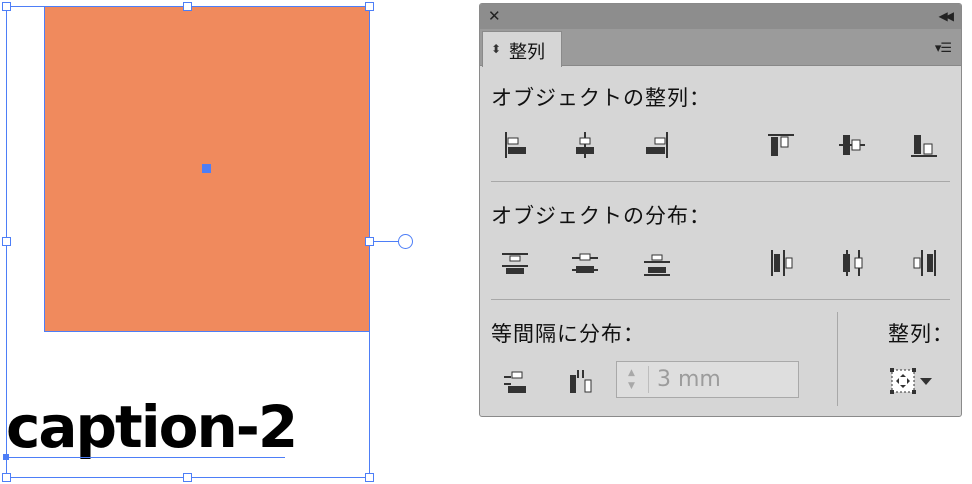 The height and width of the screenshot is (484, 972). I want to click on align-bottom-button, so click(924, 145).